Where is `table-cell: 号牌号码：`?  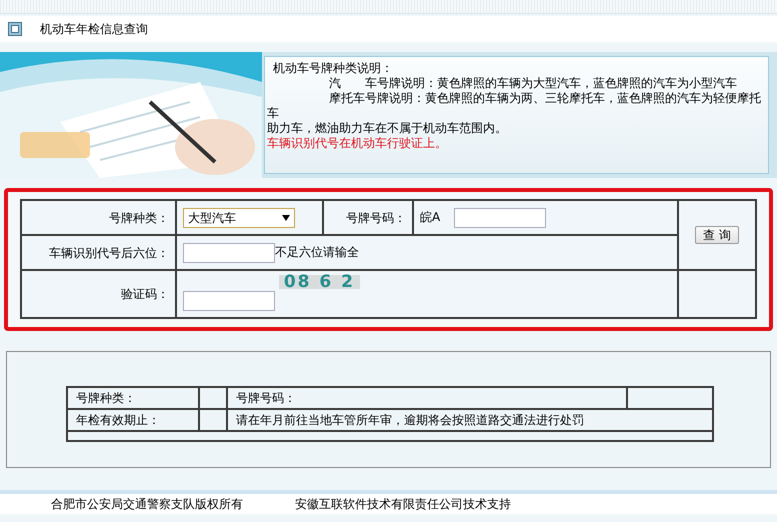
table-cell: 号牌号码： is located at coordinates (427, 398).